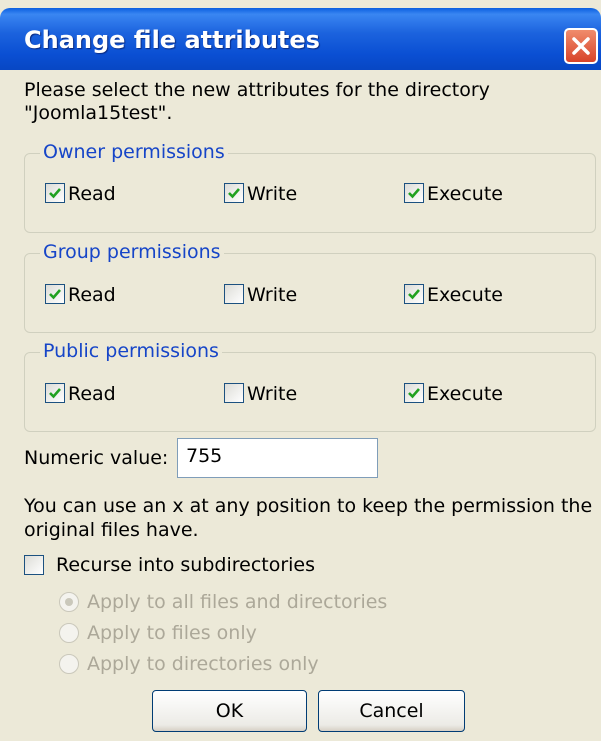 Image resolution: width=601 pixels, height=741 pixels. What do you see at coordinates (98, 113) in the screenshot?
I see `directory-name-text: "Joomla15test".` at bounding box center [98, 113].